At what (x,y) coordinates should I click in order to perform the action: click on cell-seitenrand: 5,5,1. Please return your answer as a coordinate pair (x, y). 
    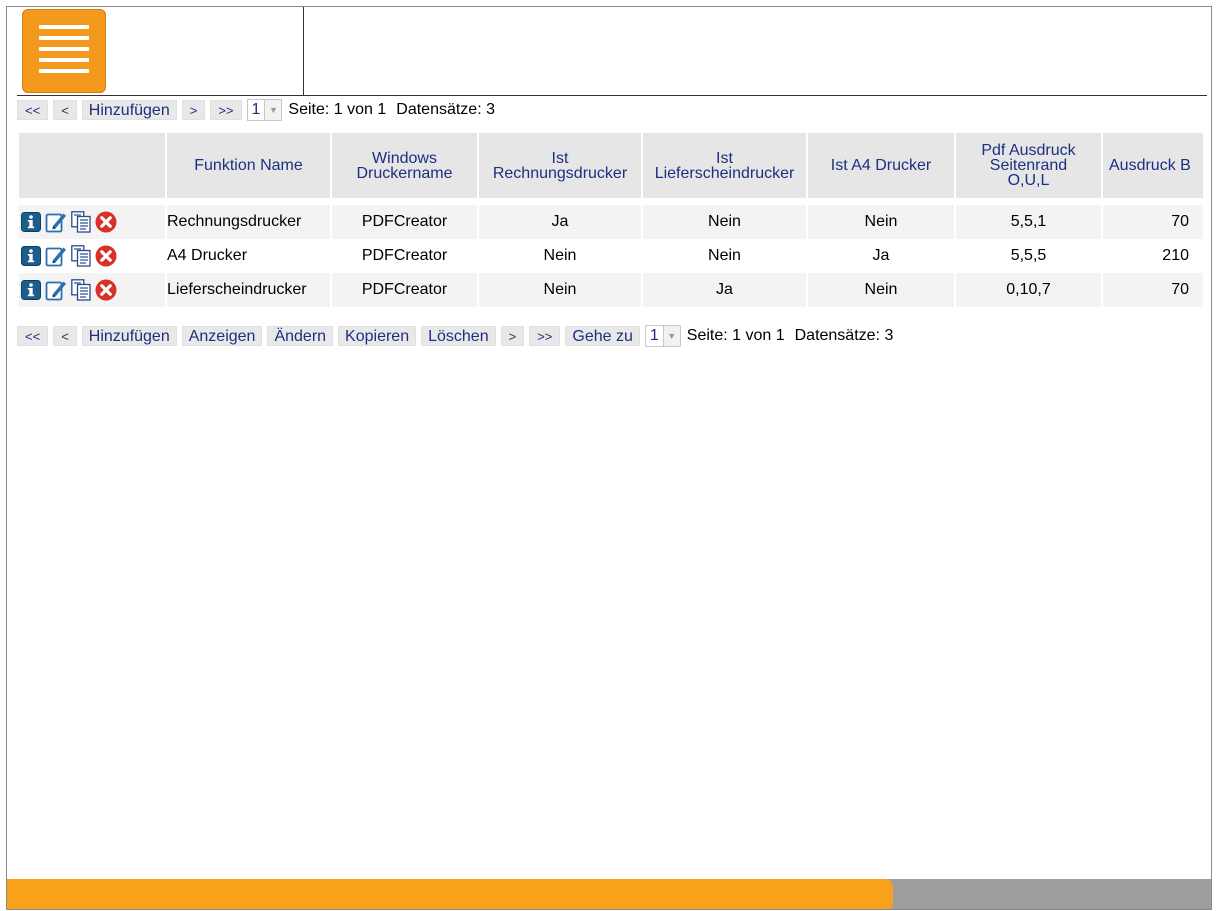
    Looking at the image, I should click on (1028, 222).